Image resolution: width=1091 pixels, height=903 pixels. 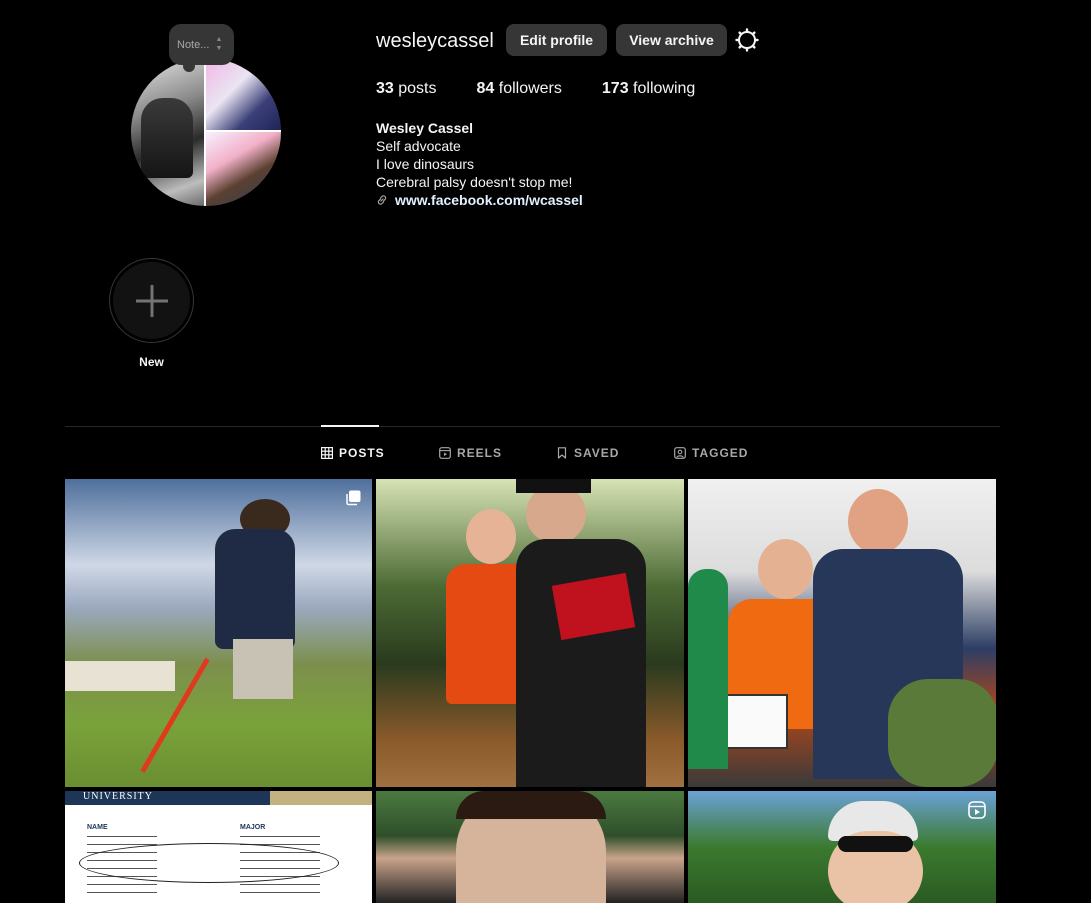 What do you see at coordinates (720, 453) in the screenshot?
I see `tab-tagged-label: TAGGED` at bounding box center [720, 453].